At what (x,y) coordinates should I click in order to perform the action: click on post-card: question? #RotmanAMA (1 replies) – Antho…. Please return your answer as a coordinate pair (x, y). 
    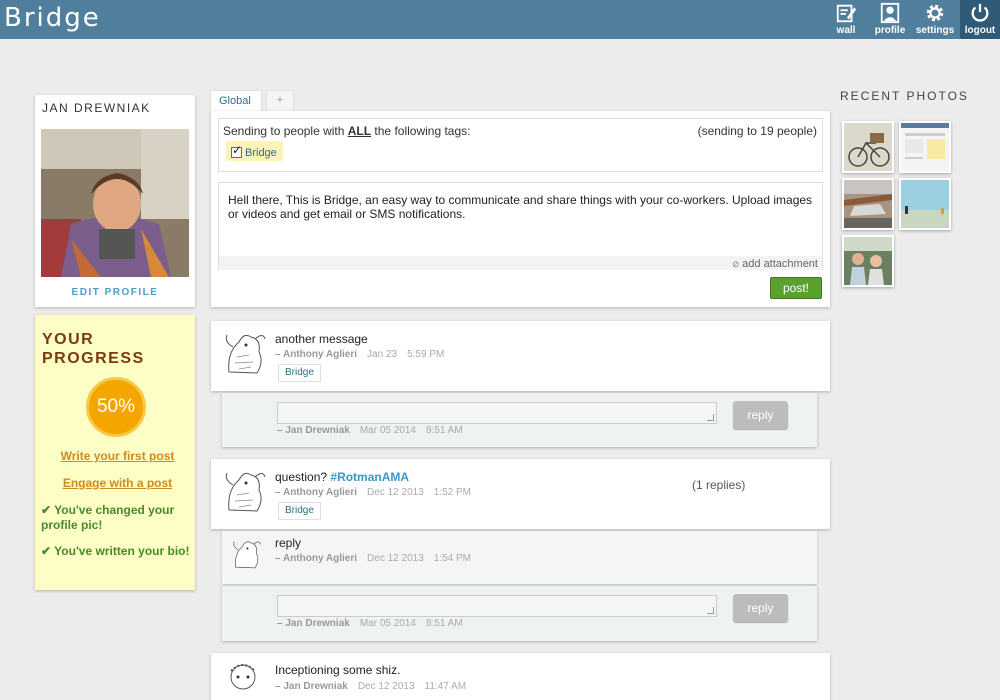
    Looking at the image, I should click on (520, 494).